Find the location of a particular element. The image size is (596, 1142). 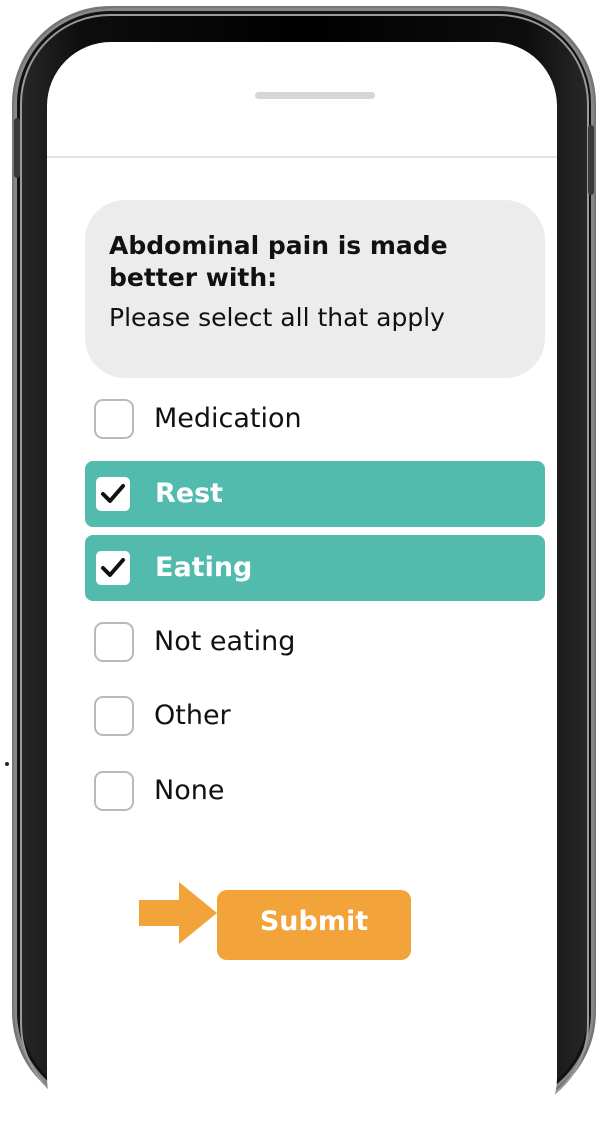

option-label: None is located at coordinates (189, 790).